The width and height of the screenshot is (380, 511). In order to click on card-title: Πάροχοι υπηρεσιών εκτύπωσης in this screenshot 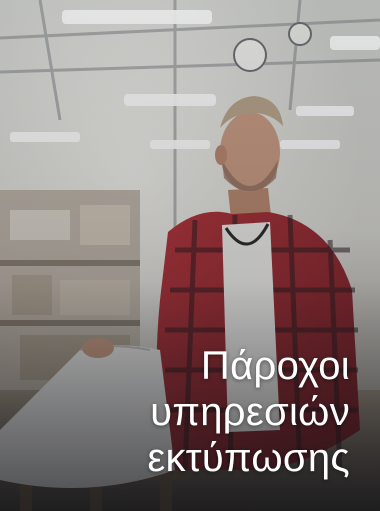, I will do `click(248, 412)`.